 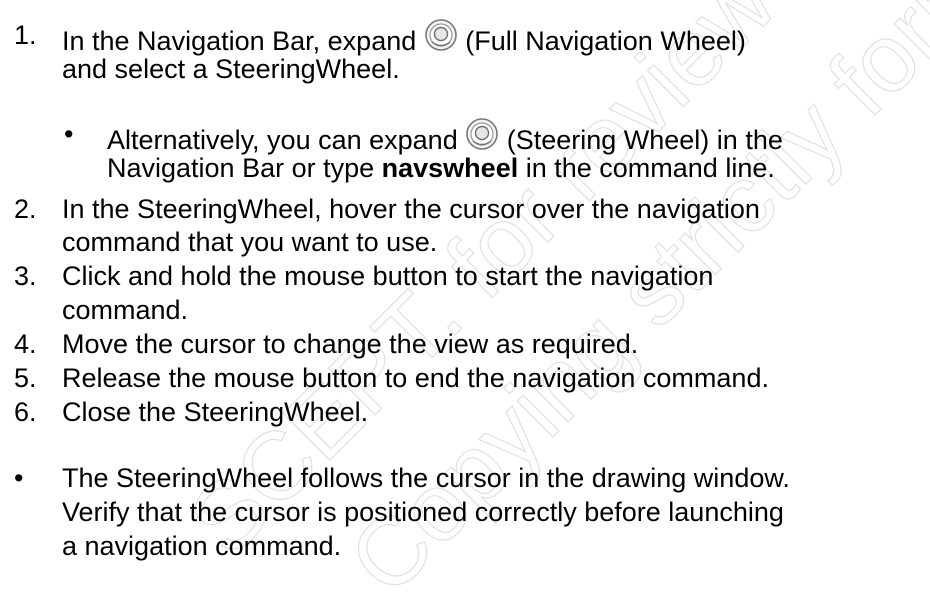 What do you see at coordinates (202, 546) in the screenshot?
I see `note-text-3: a navigation command.` at bounding box center [202, 546].